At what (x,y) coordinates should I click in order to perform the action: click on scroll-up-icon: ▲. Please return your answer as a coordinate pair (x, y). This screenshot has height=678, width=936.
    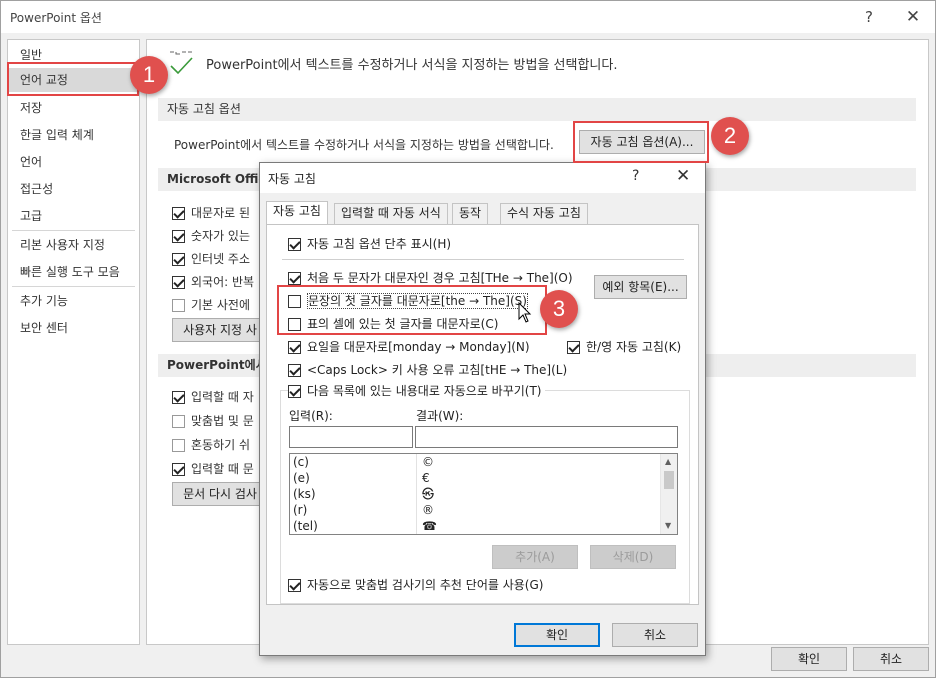
    Looking at the image, I should click on (668, 461).